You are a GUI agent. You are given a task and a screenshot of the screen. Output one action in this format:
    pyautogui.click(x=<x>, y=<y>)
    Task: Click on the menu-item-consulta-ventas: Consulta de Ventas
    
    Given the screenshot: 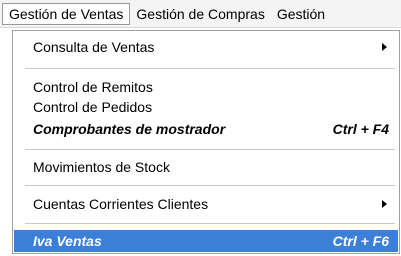 What is the action you would take?
    pyautogui.click(x=211, y=47)
    